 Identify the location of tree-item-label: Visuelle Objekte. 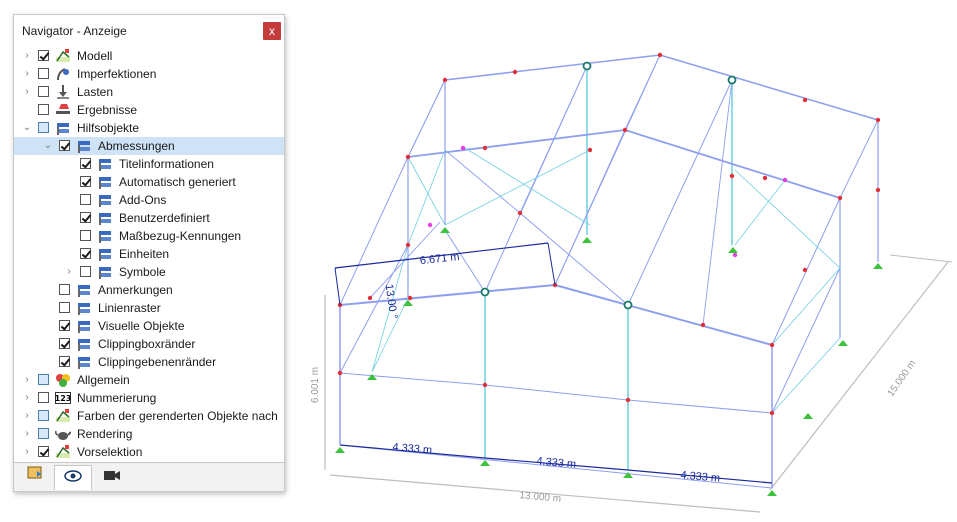
(141, 326).